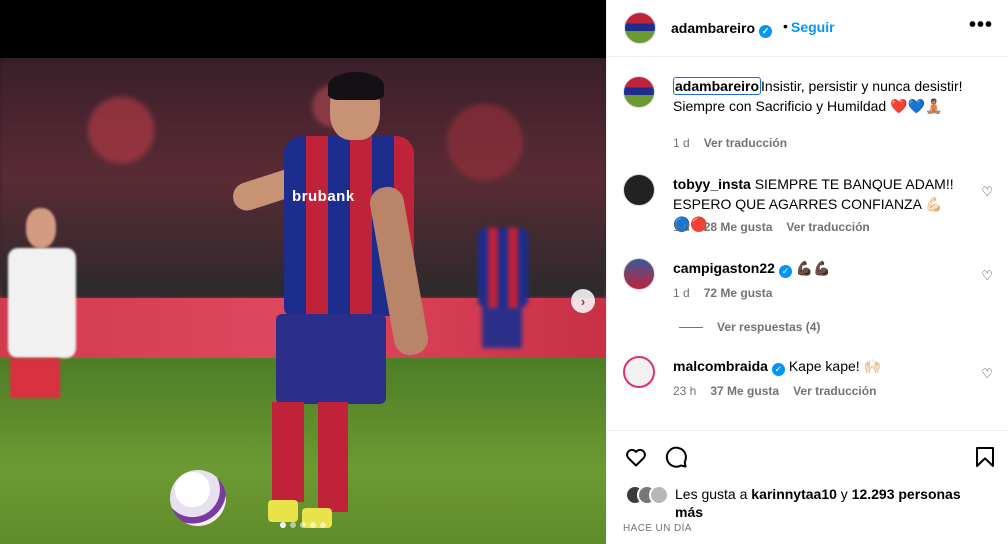 The width and height of the screenshot is (1008, 544). What do you see at coordinates (981, 25) in the screenshot?
I see `more-icon: •••` at bounding box center [981, 25].